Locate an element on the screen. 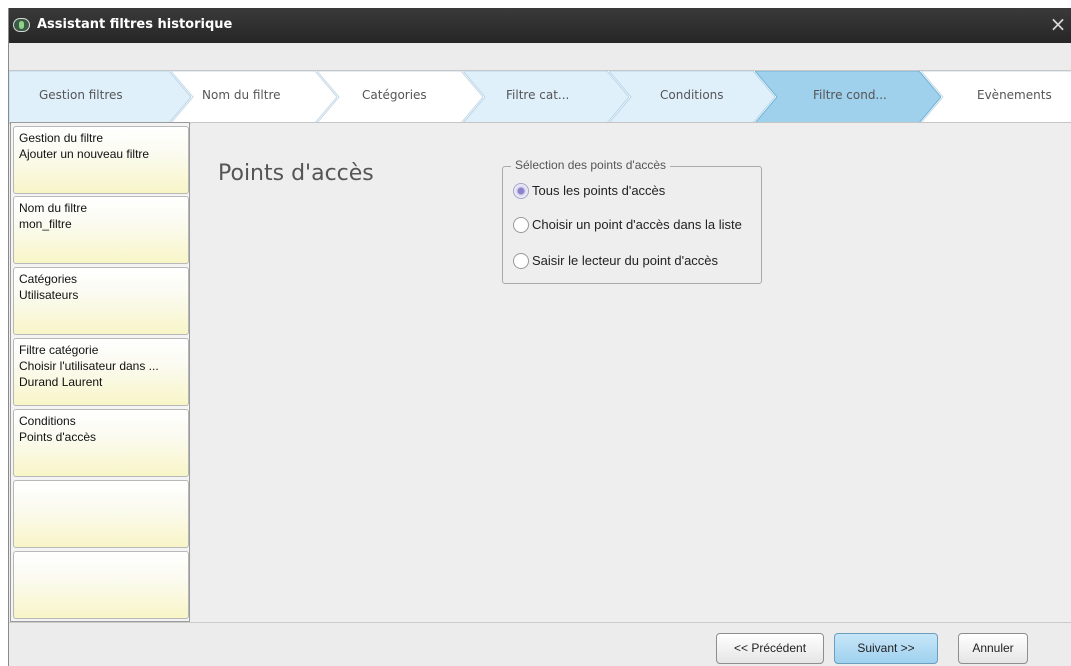 The image size is (1071, 666). radio-choose-access-point: Choisir un point d'accès dans la liste is located at coordinates (638, 226).